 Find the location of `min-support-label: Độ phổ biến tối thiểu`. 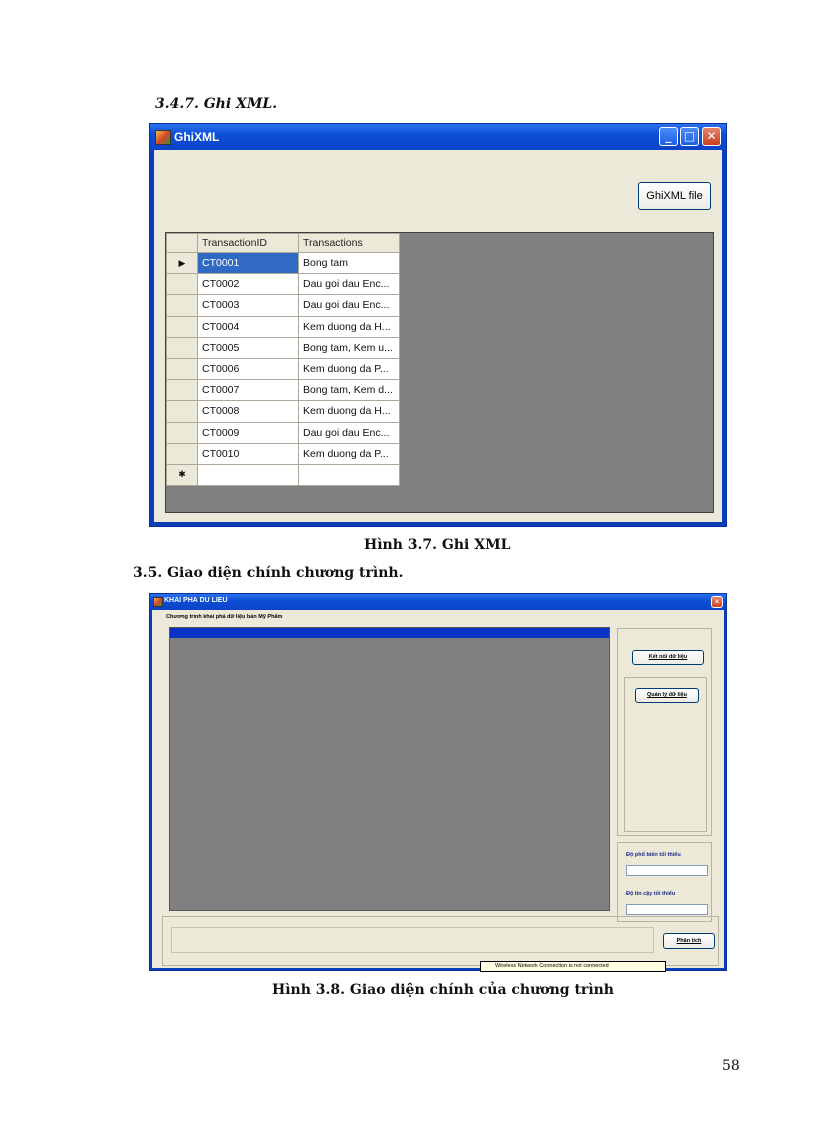

min-support-label: Độ phổ biến tối thiểu is located at coordinates (653, 855).